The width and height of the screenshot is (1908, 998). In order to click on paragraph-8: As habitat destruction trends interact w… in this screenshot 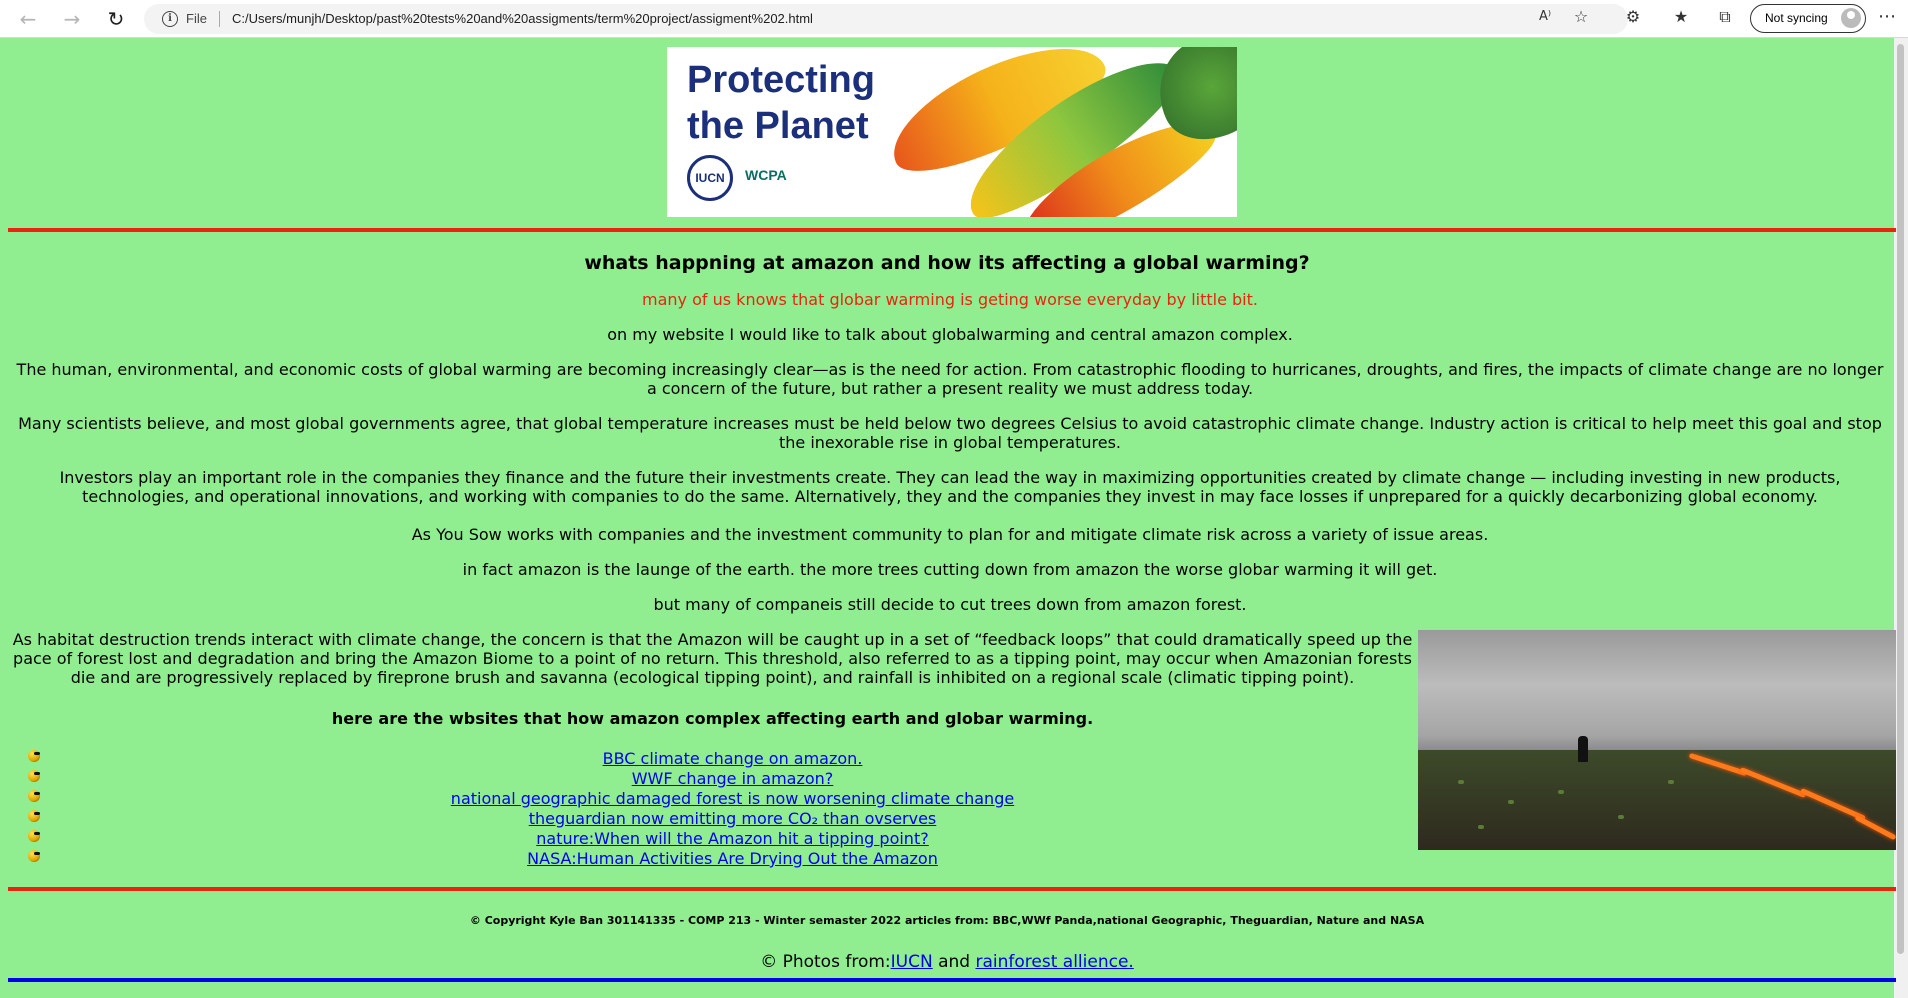, I will do `click(712, 658)`.